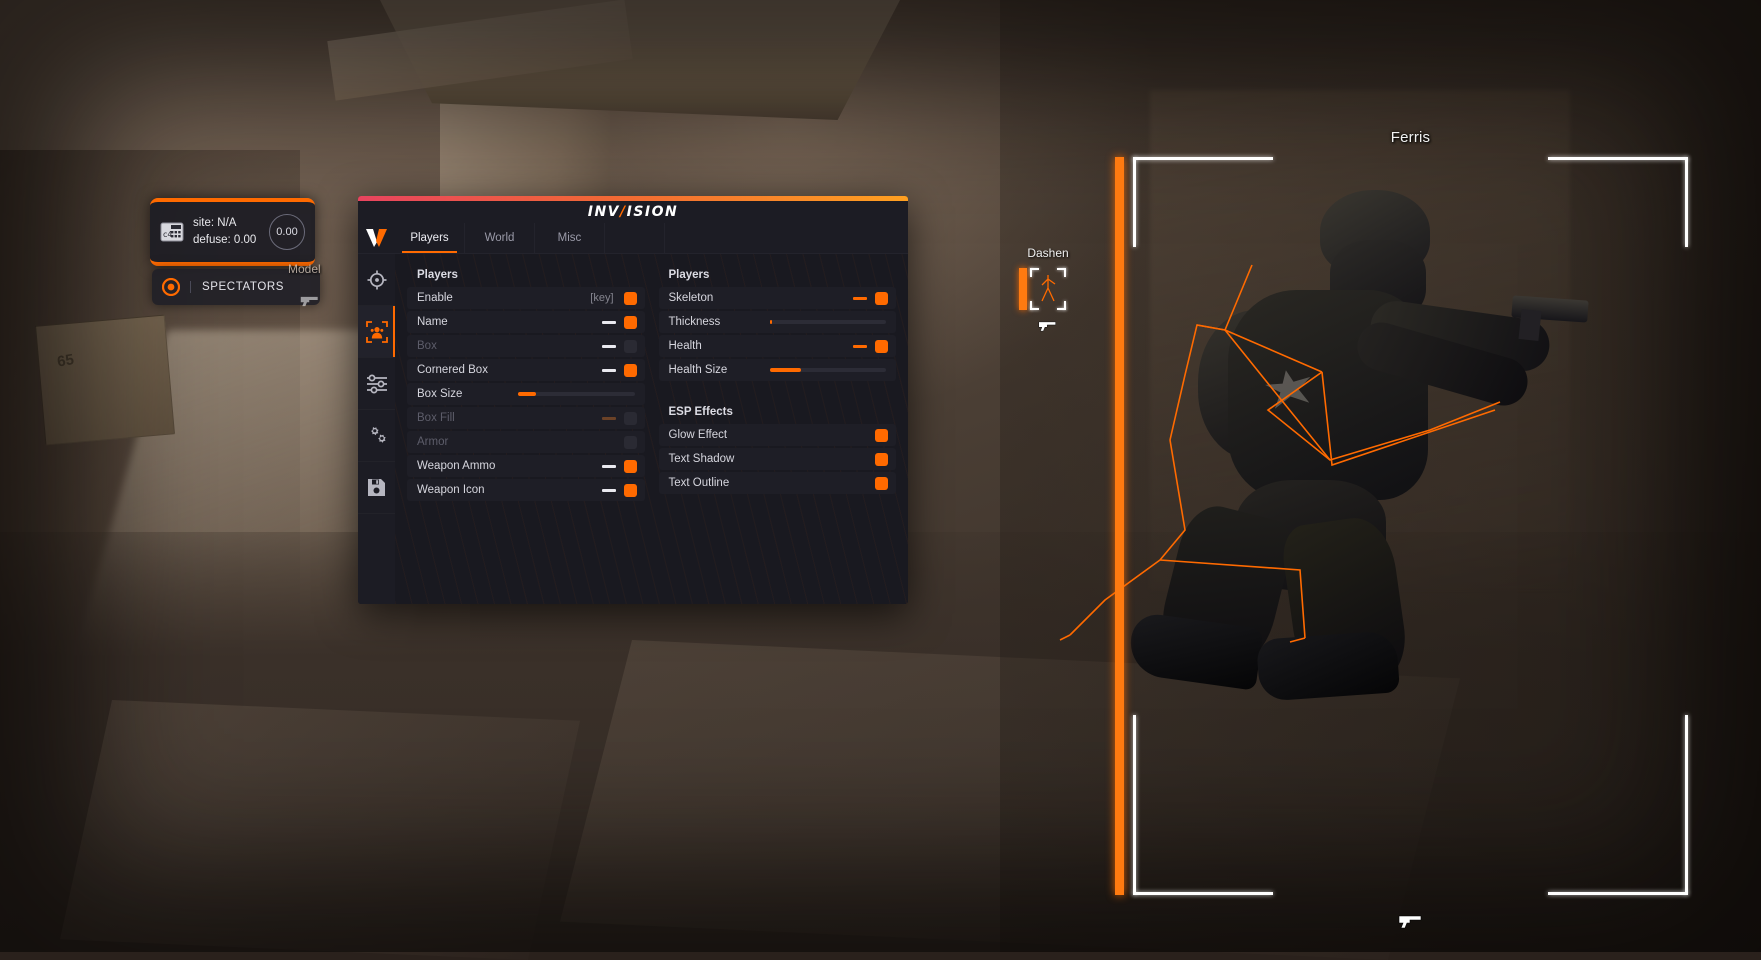  What do you see at coordinates (601, 298) in the screenshot?
I see `keybind-label: [key]` at bounding box center [601, 298].